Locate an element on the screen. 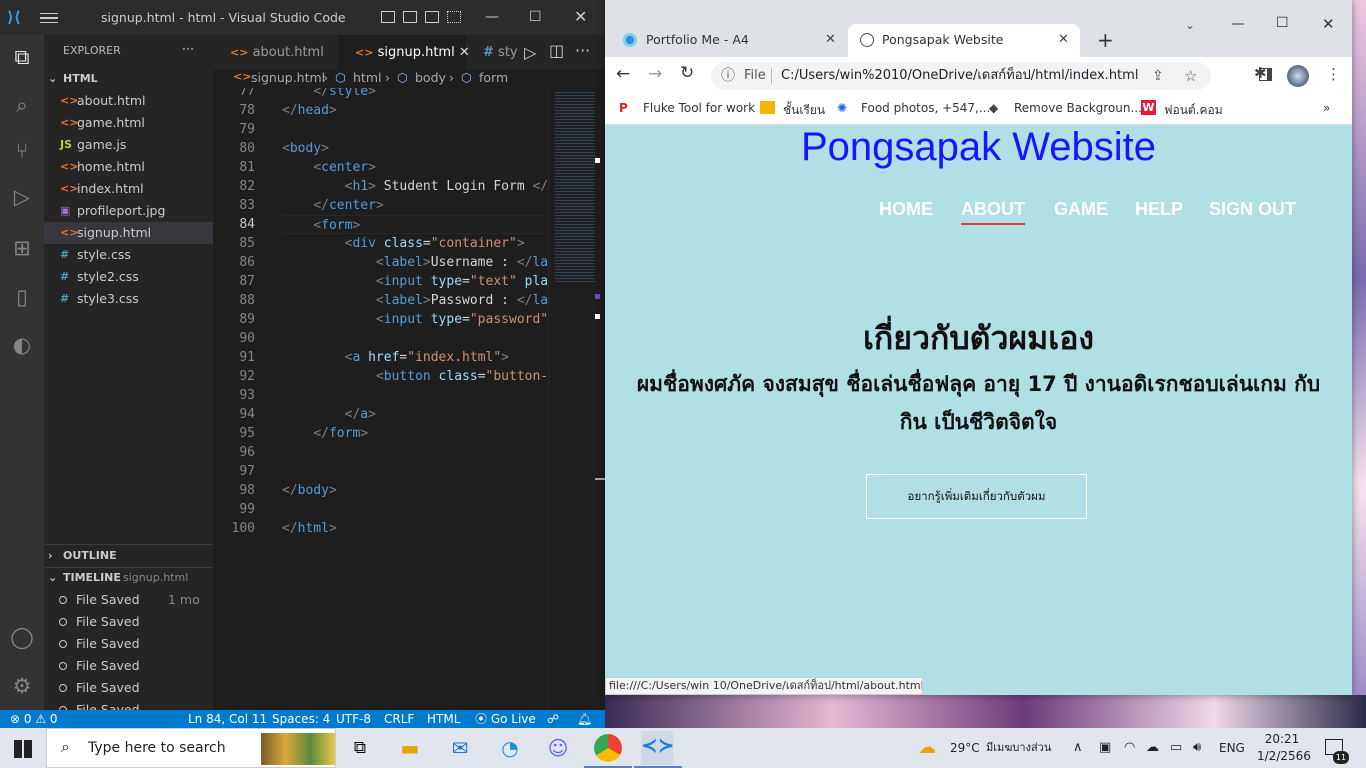 This screenshot has height=768, width=1366. file-item: <> about.html is located at coordinates (128, 101).